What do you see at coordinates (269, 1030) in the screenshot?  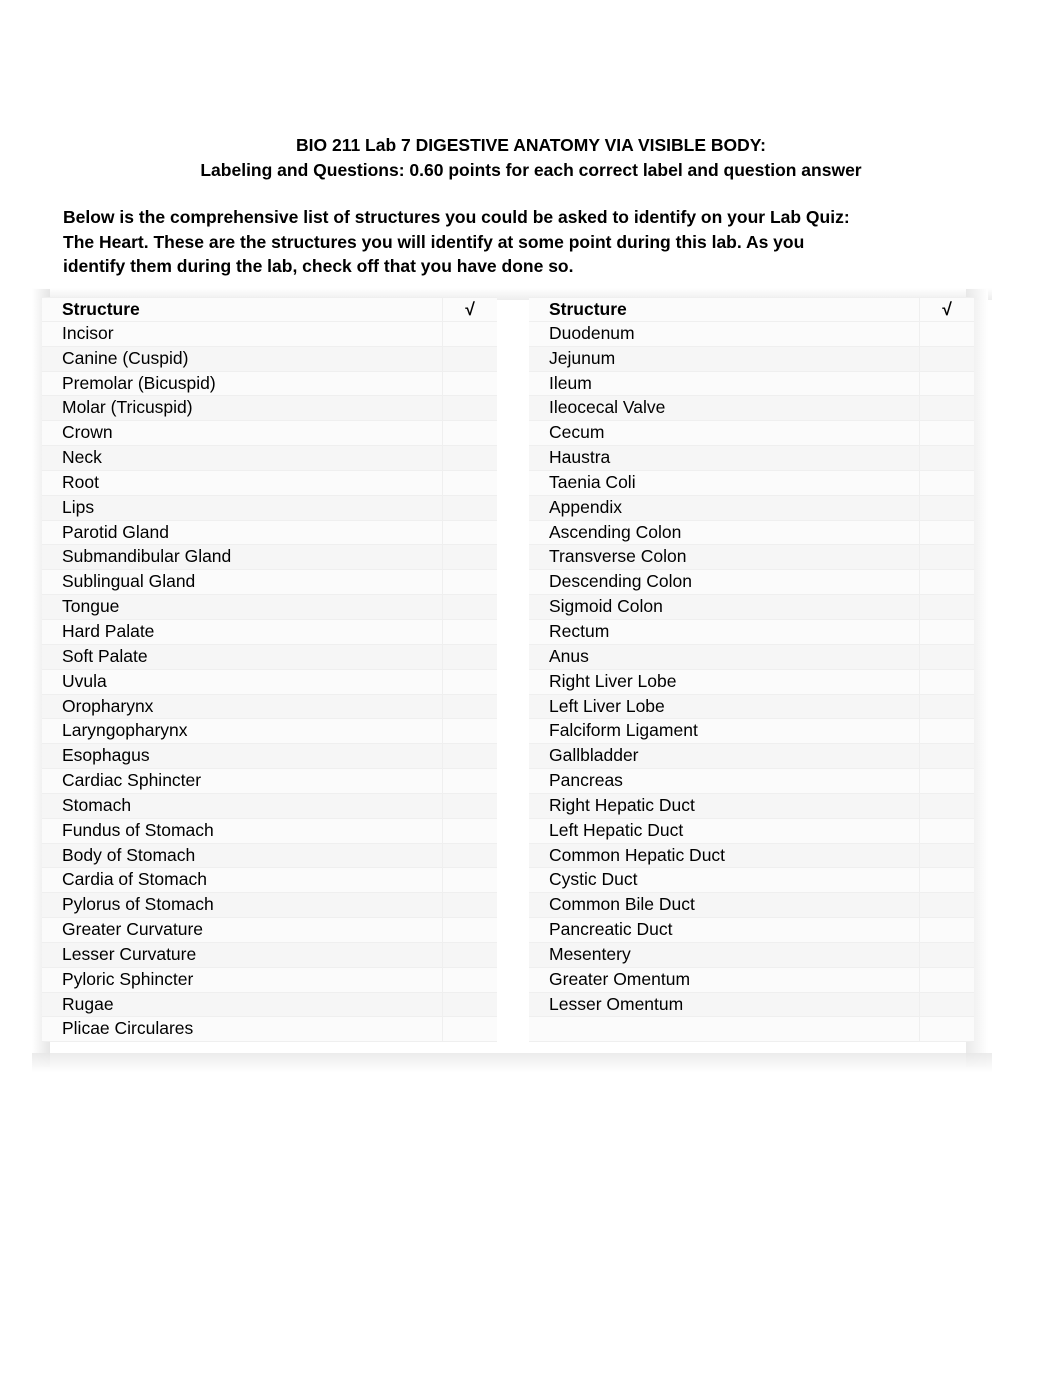 I see `table-row: Plicae Circulares` at bounding box center [269, 1030].